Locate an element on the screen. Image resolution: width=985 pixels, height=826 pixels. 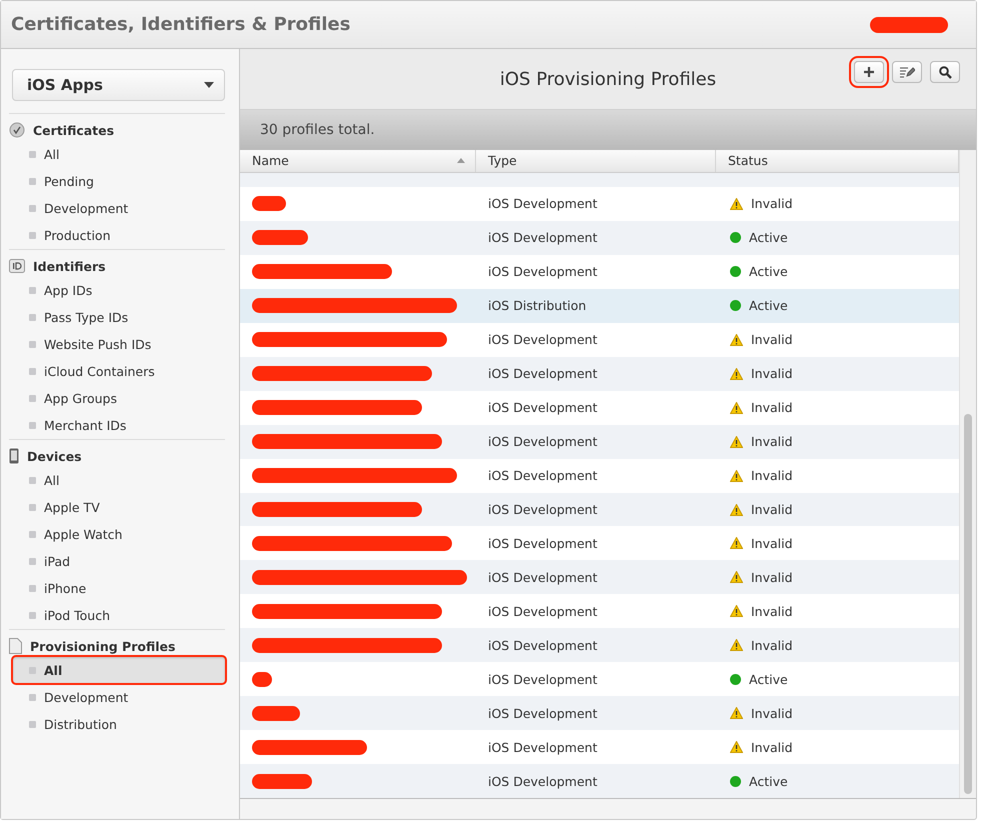
edit-button is located at coordinates (907, 72).